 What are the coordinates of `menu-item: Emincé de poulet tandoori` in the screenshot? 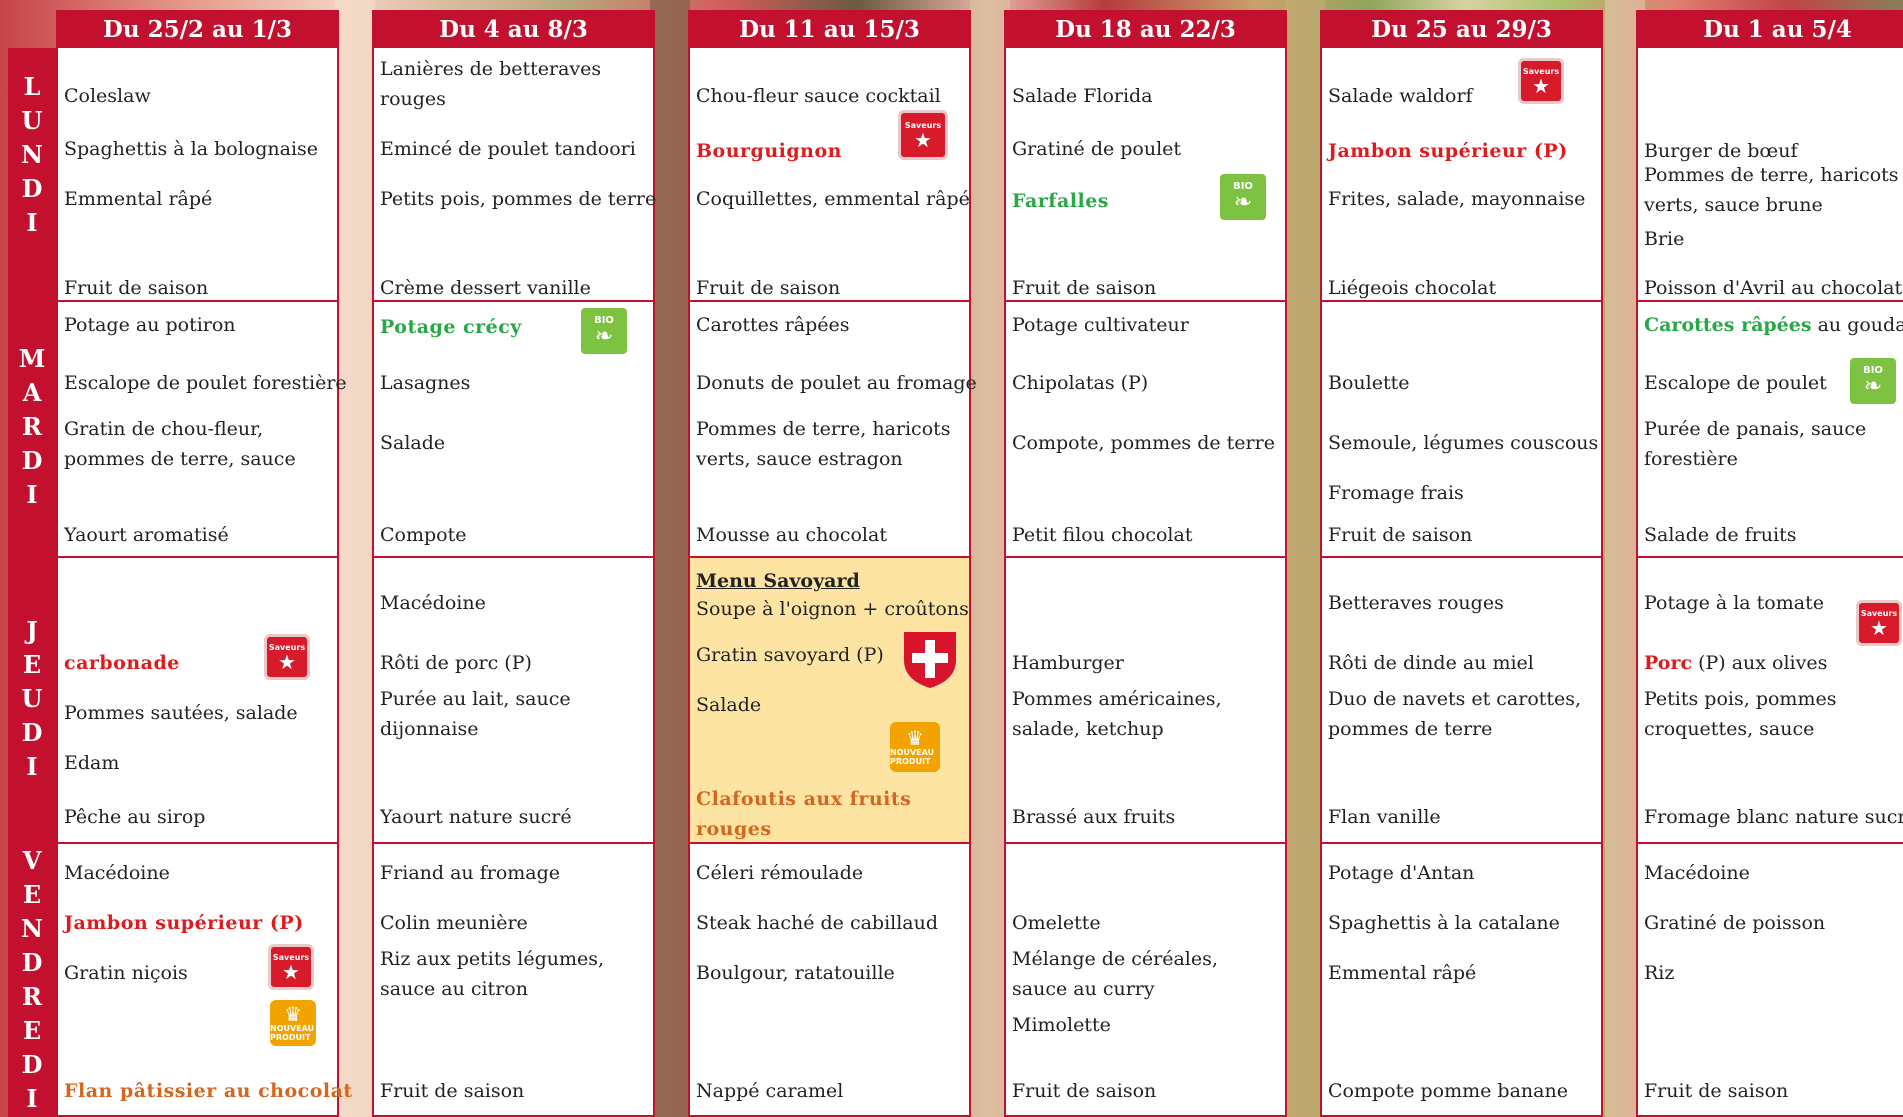 It's located at (508, 149).